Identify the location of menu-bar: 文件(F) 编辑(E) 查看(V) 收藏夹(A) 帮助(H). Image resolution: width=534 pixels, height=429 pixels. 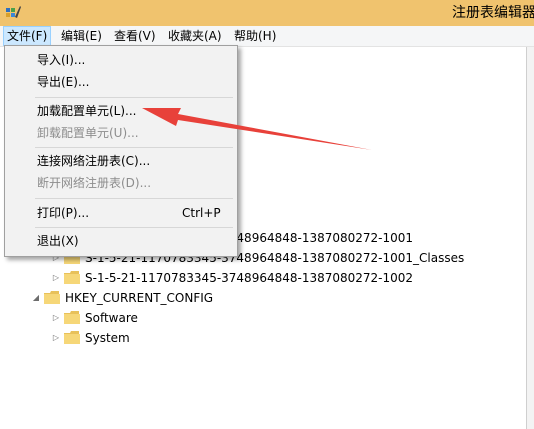
(267, 36).